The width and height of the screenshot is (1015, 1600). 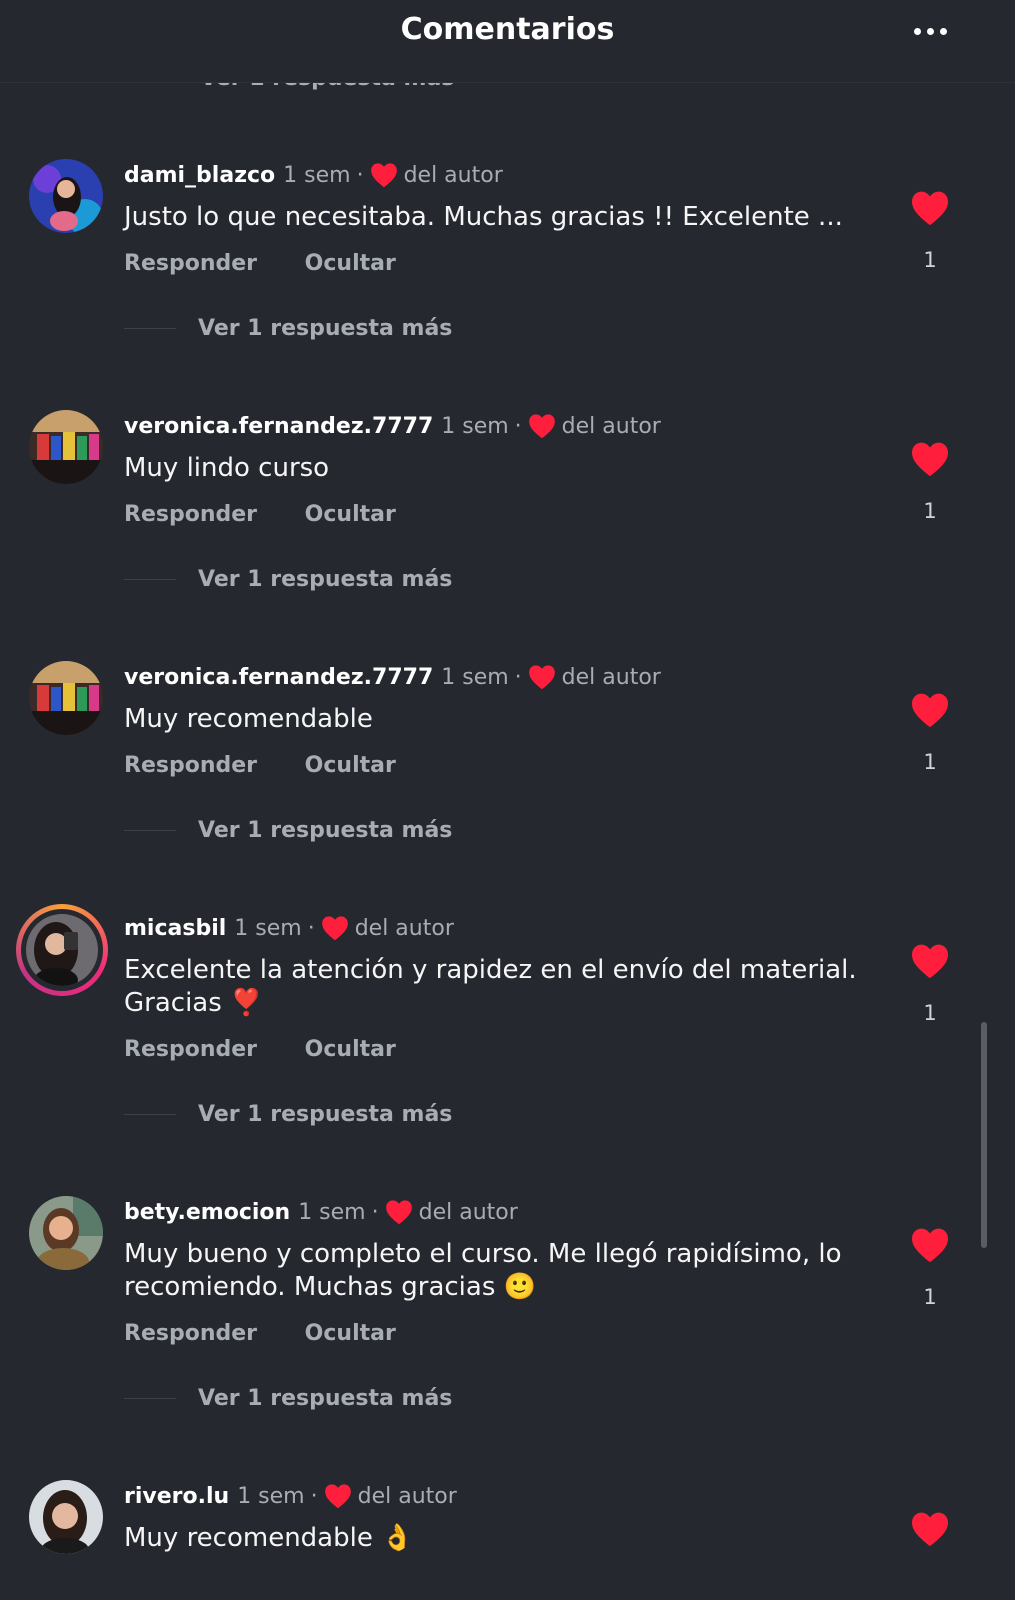 I want to click on page-title: Comentarios, so click(x=507, y=29).